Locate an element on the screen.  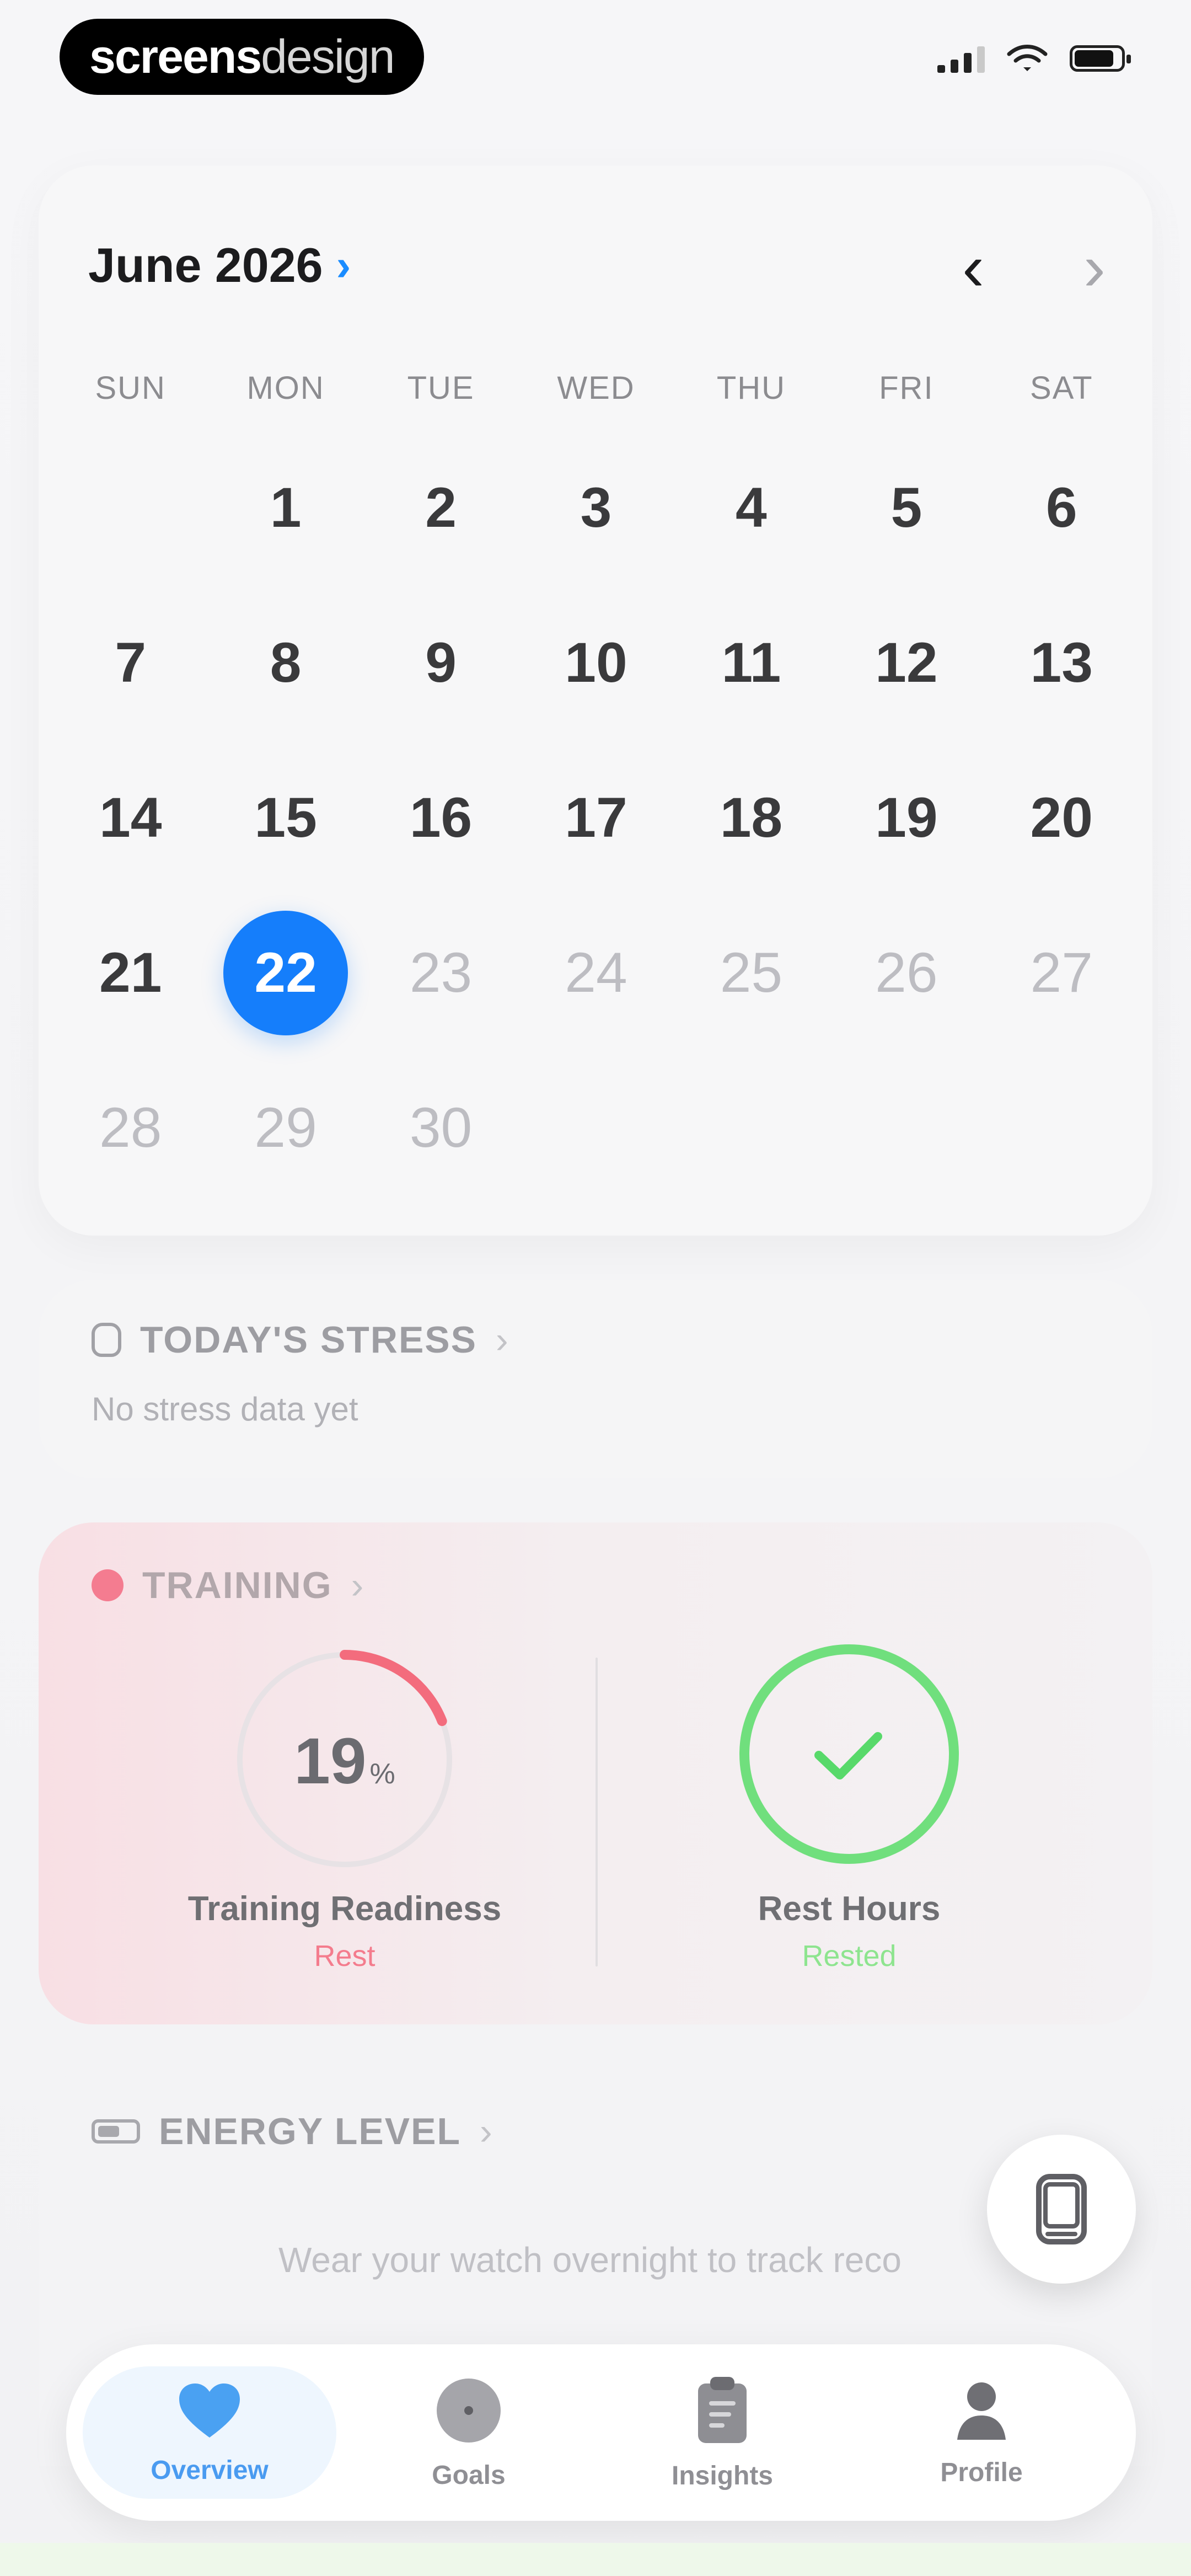
tab-goals-label: Goals is located at coordinates (469, 2475).